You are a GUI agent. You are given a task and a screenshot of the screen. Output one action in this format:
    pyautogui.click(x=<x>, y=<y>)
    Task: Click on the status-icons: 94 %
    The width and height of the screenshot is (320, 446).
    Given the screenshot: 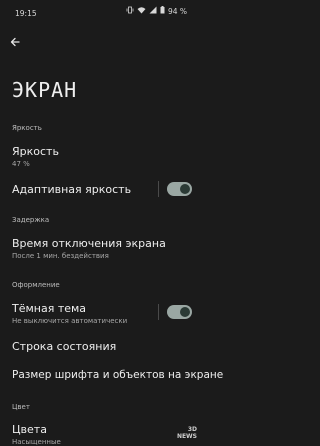 What is the action you would take?
    pyautogui.click(x=156, y=11)
    